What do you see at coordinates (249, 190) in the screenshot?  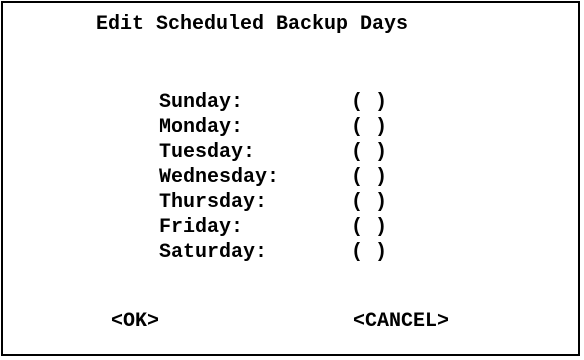 I see `day-row-thursday: Thursday:( )` at bounding box center [249, 190].